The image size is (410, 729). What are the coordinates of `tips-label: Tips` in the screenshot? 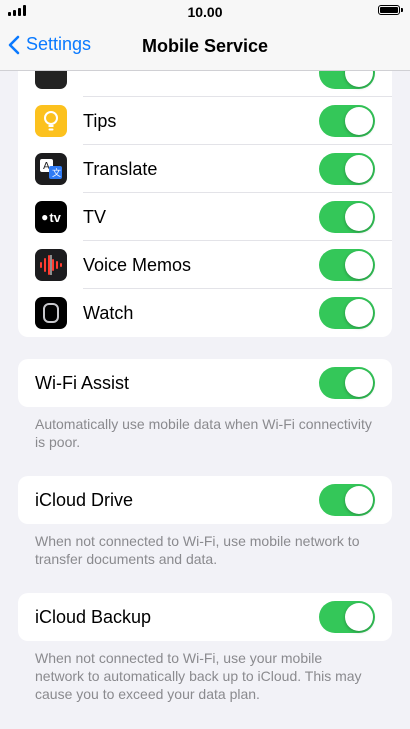 It's located at (100, 121).